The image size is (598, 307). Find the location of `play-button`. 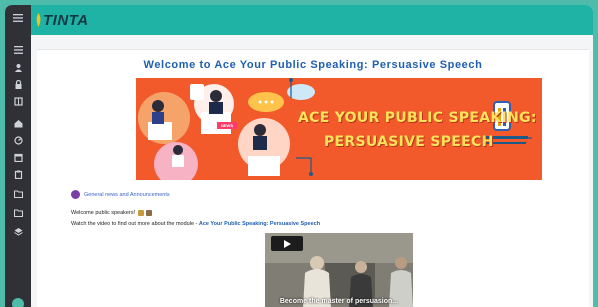

play-button is located at coordinates (287, 243).